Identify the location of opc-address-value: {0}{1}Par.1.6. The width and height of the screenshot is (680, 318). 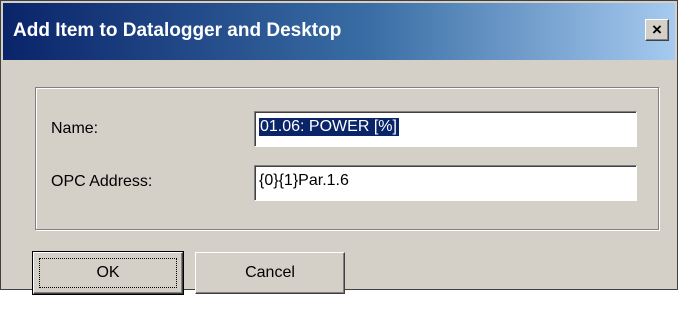
(304, 180).